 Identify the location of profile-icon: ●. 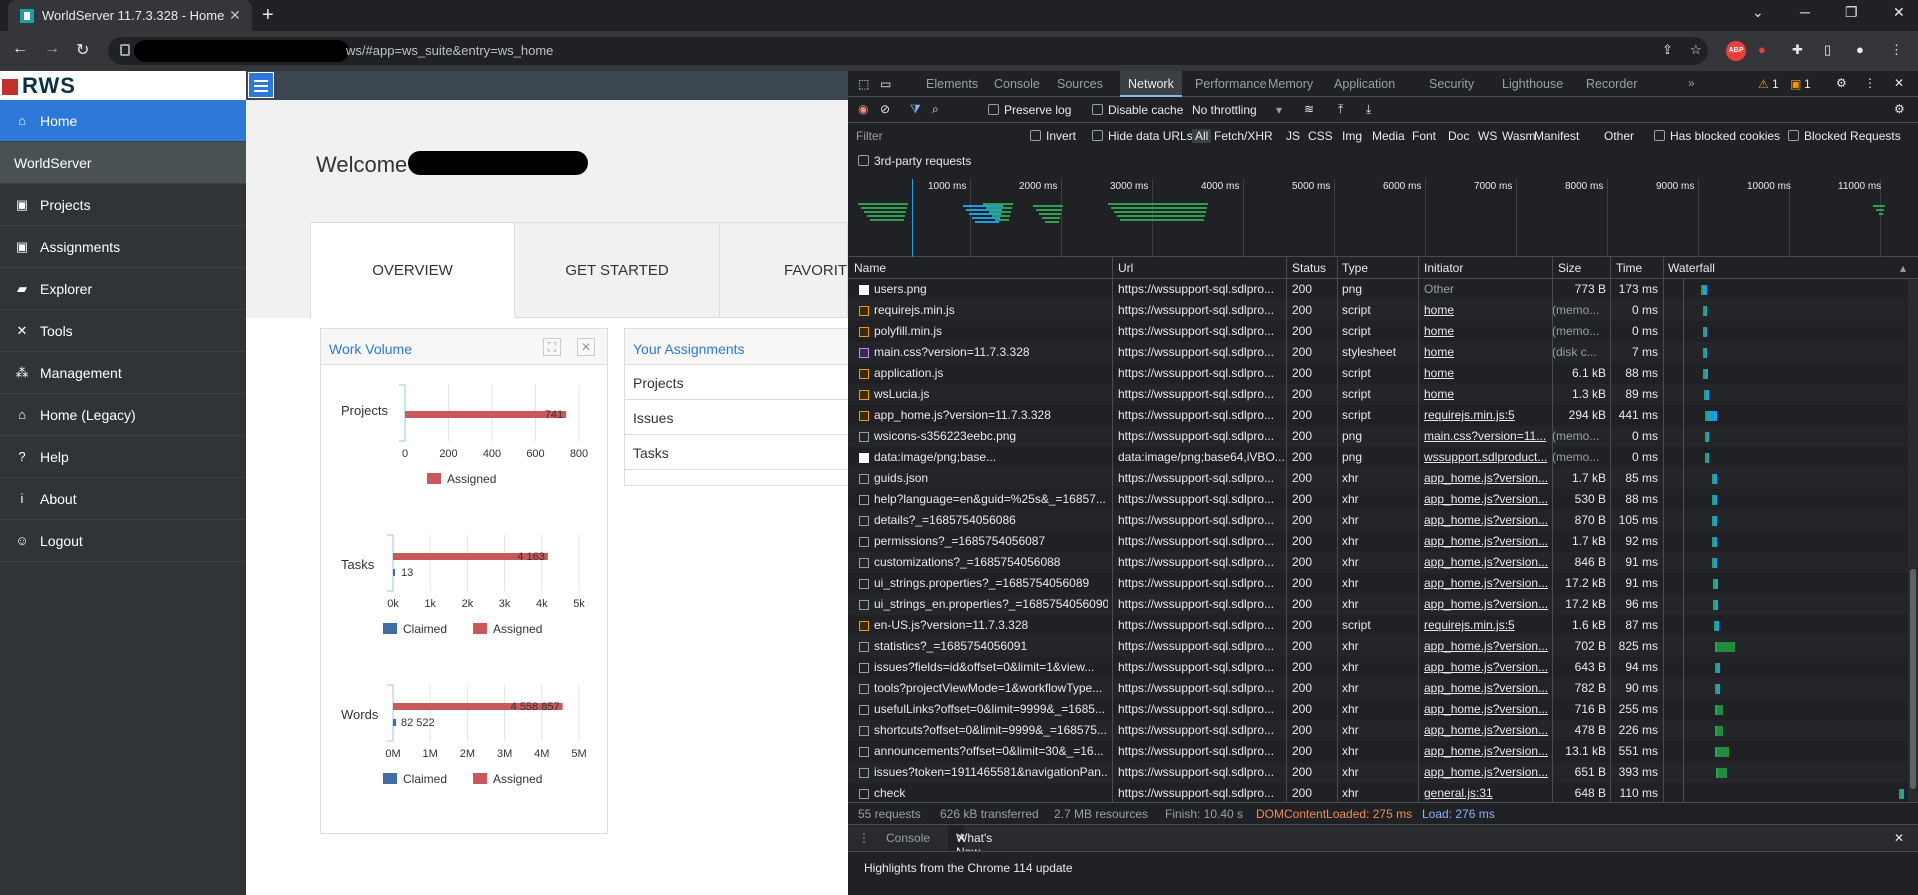
(1860, 49).